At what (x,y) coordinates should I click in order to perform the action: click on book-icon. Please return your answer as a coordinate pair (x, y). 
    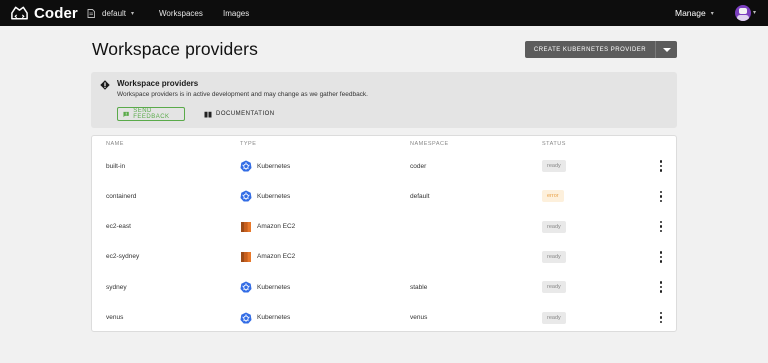
    Looking at the image, I should click on (208, 114).